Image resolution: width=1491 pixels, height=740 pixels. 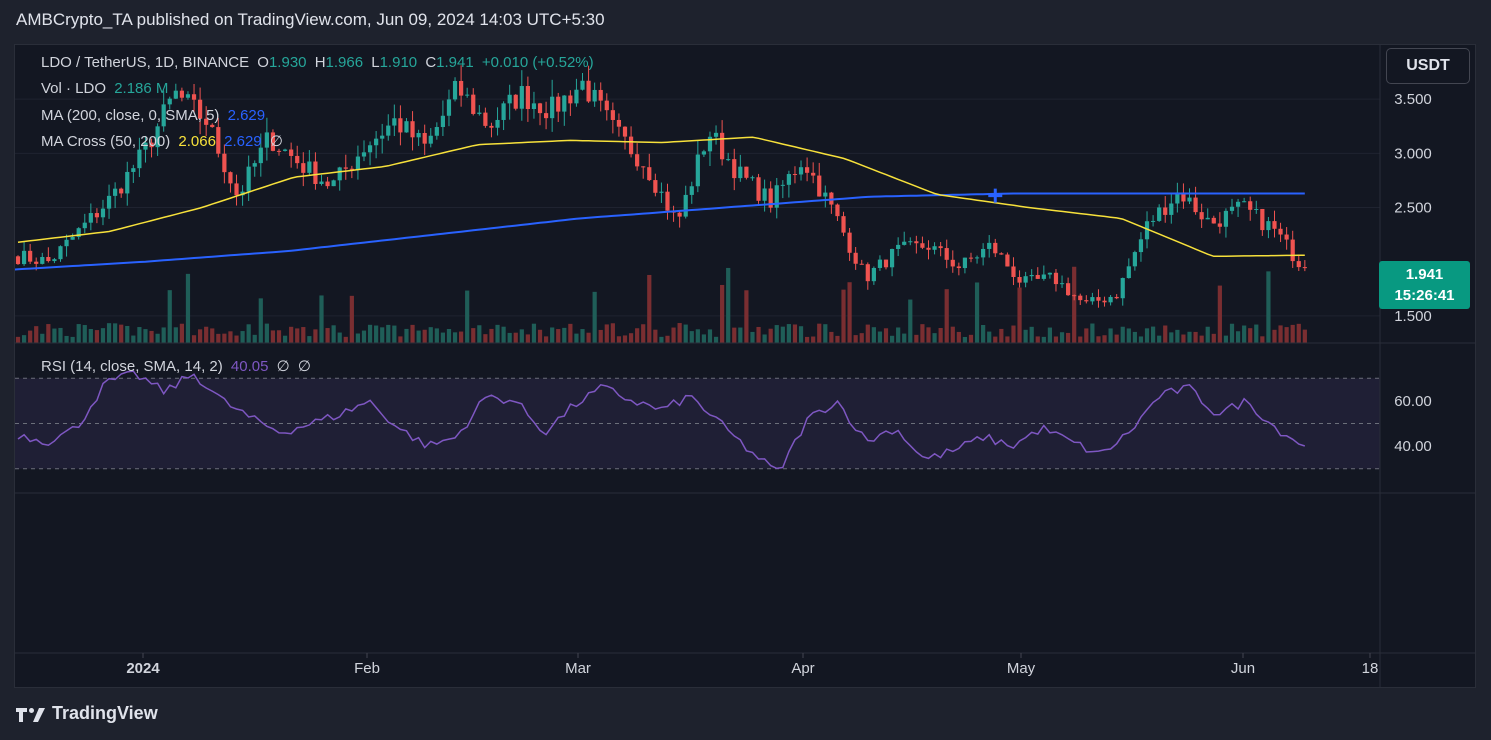 I want to click on volume-value: 2.186 M, so click(x=141, y=88).